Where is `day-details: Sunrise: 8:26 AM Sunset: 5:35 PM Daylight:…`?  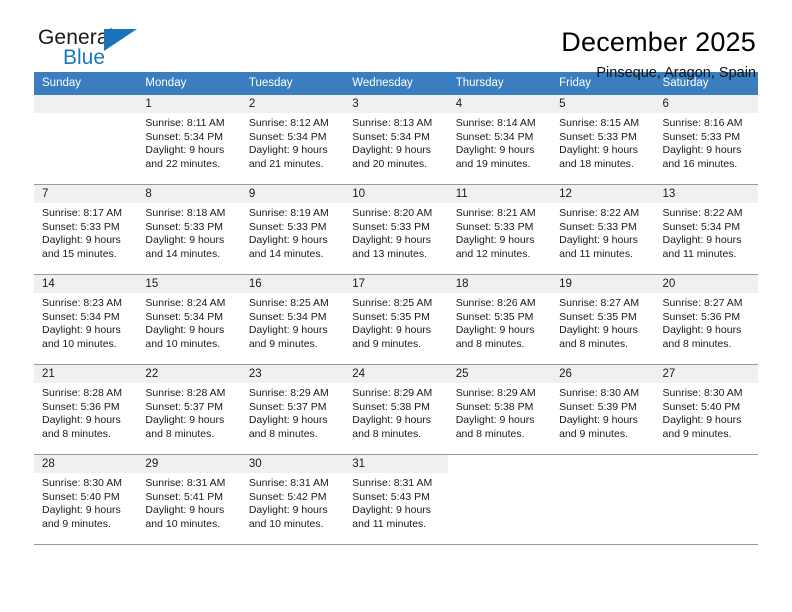 day-details: Sunrise: 8:26 AM Sunset: 5:35 PM Daylight:… is located at coordinates (499, 322).